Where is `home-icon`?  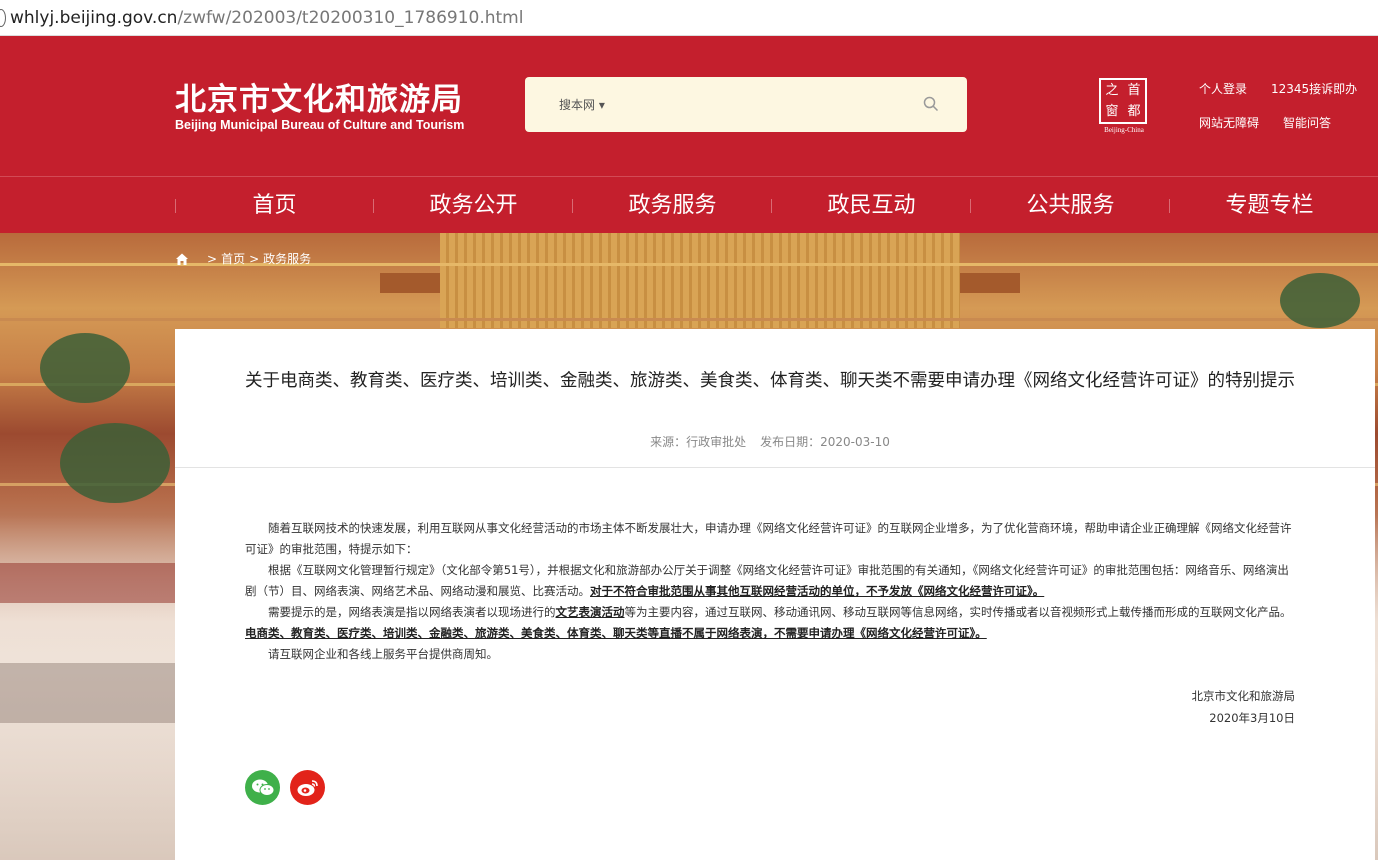 home-icon is located at coordinates (182, 259).